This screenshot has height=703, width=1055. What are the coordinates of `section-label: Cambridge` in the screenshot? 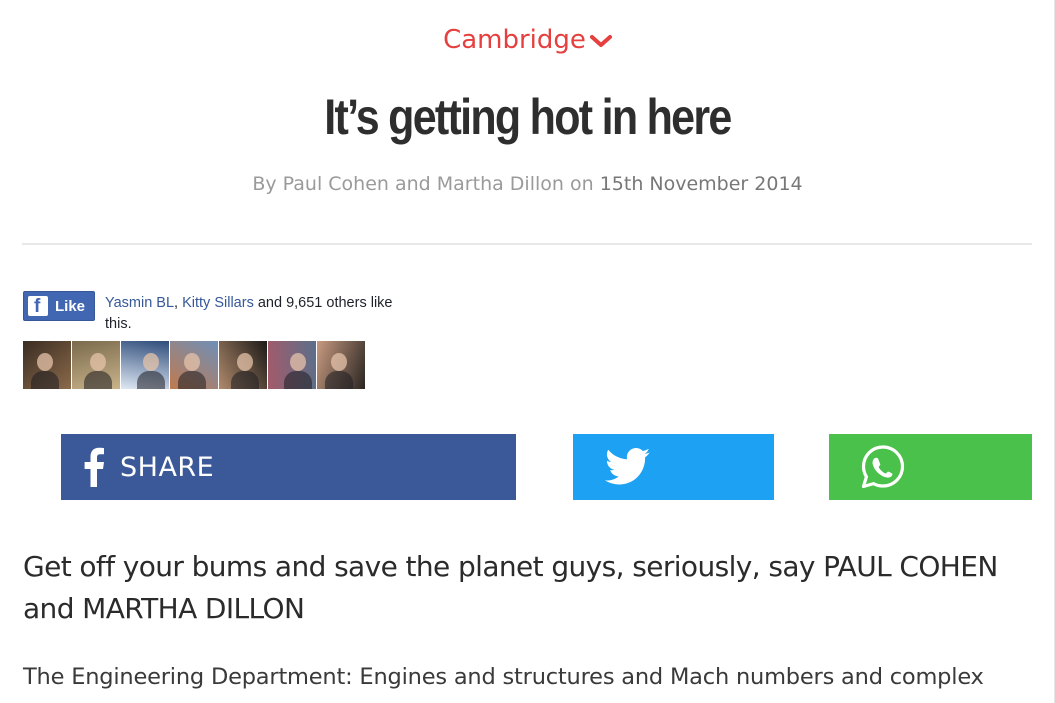 It's located at (514, 40).